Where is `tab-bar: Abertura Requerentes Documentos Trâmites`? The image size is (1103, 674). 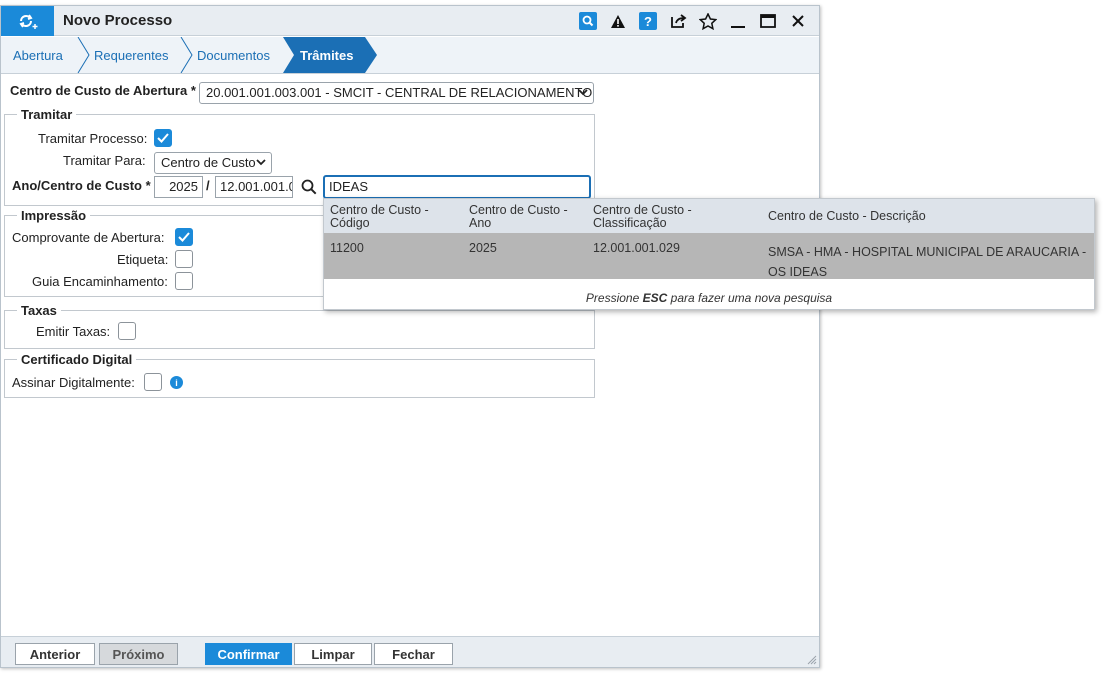
tab-bar: Abertura Requerentes Documentos Trâmites is located at coordinates (410, 55).